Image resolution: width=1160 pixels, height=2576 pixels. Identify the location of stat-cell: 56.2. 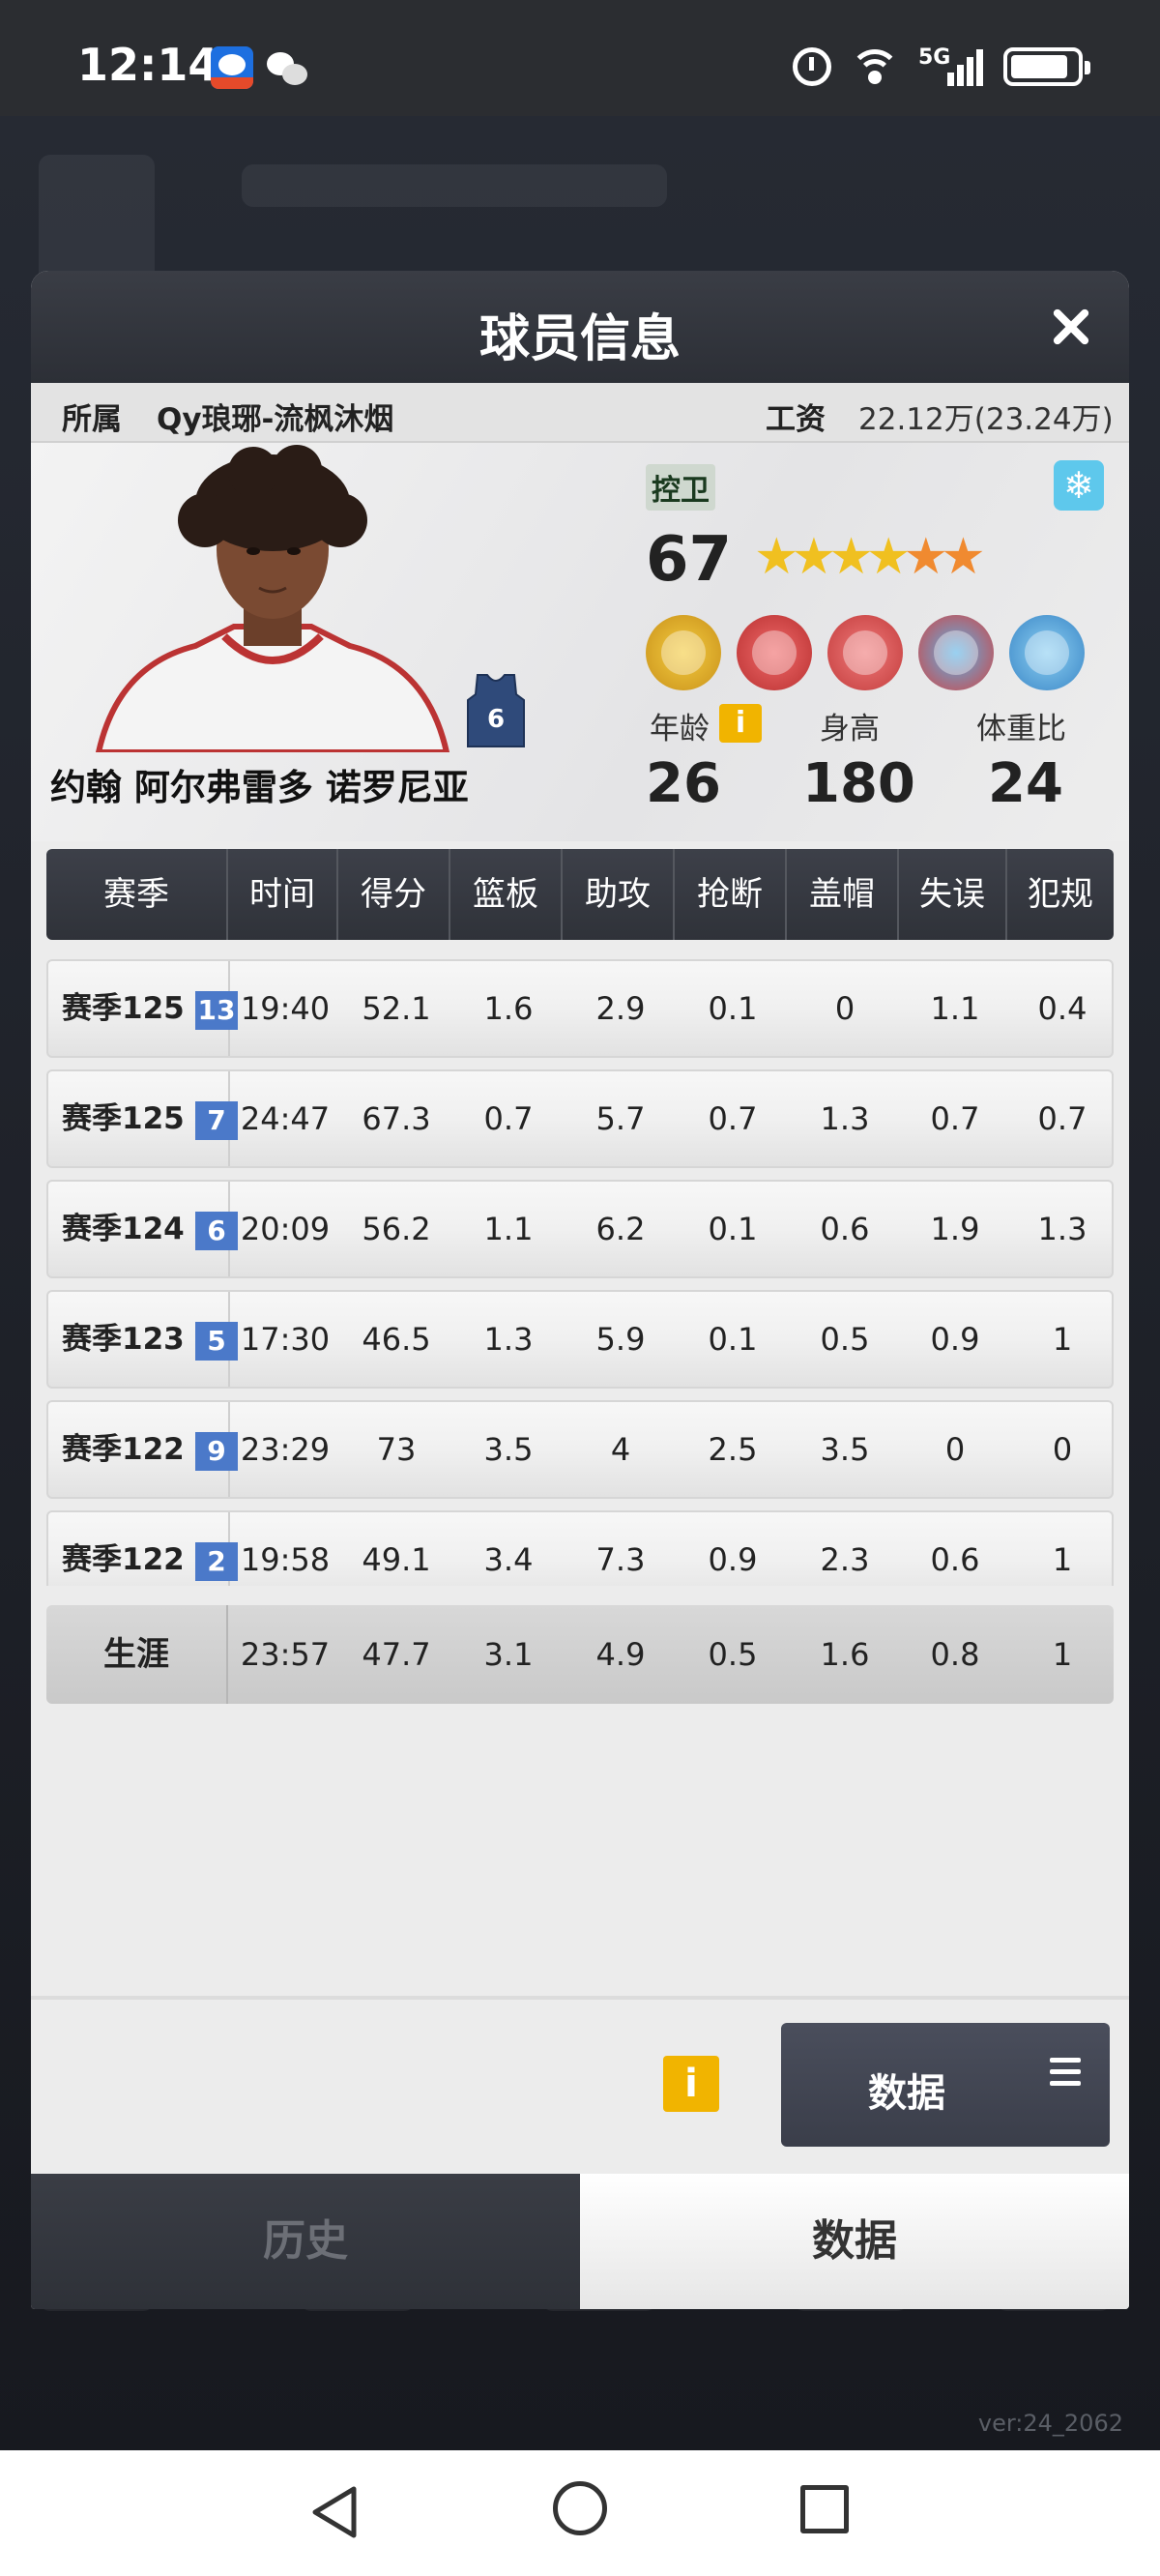
(397, 1229).